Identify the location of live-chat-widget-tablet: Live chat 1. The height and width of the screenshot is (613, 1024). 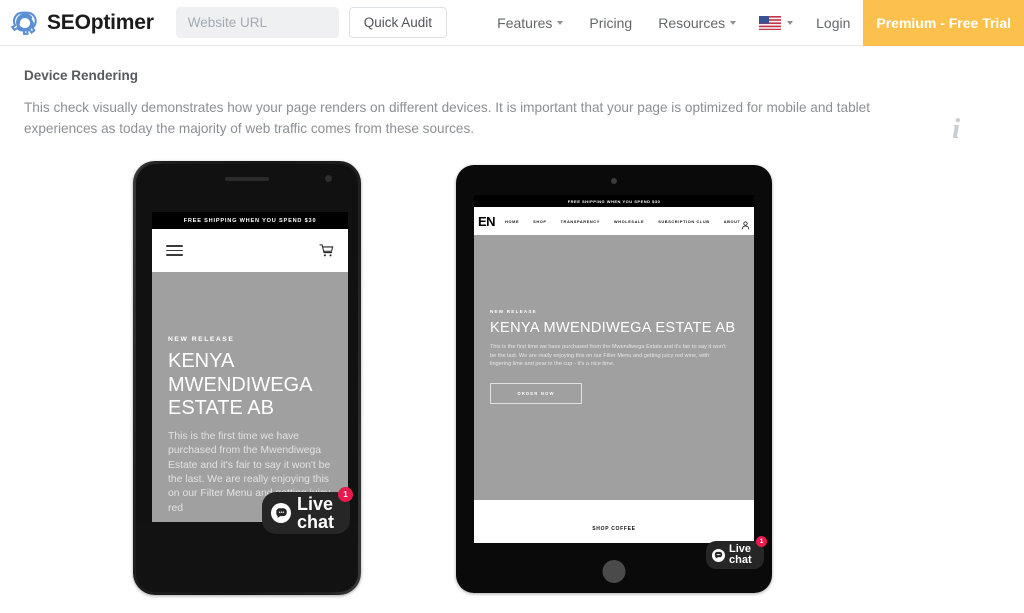
(736, 553).